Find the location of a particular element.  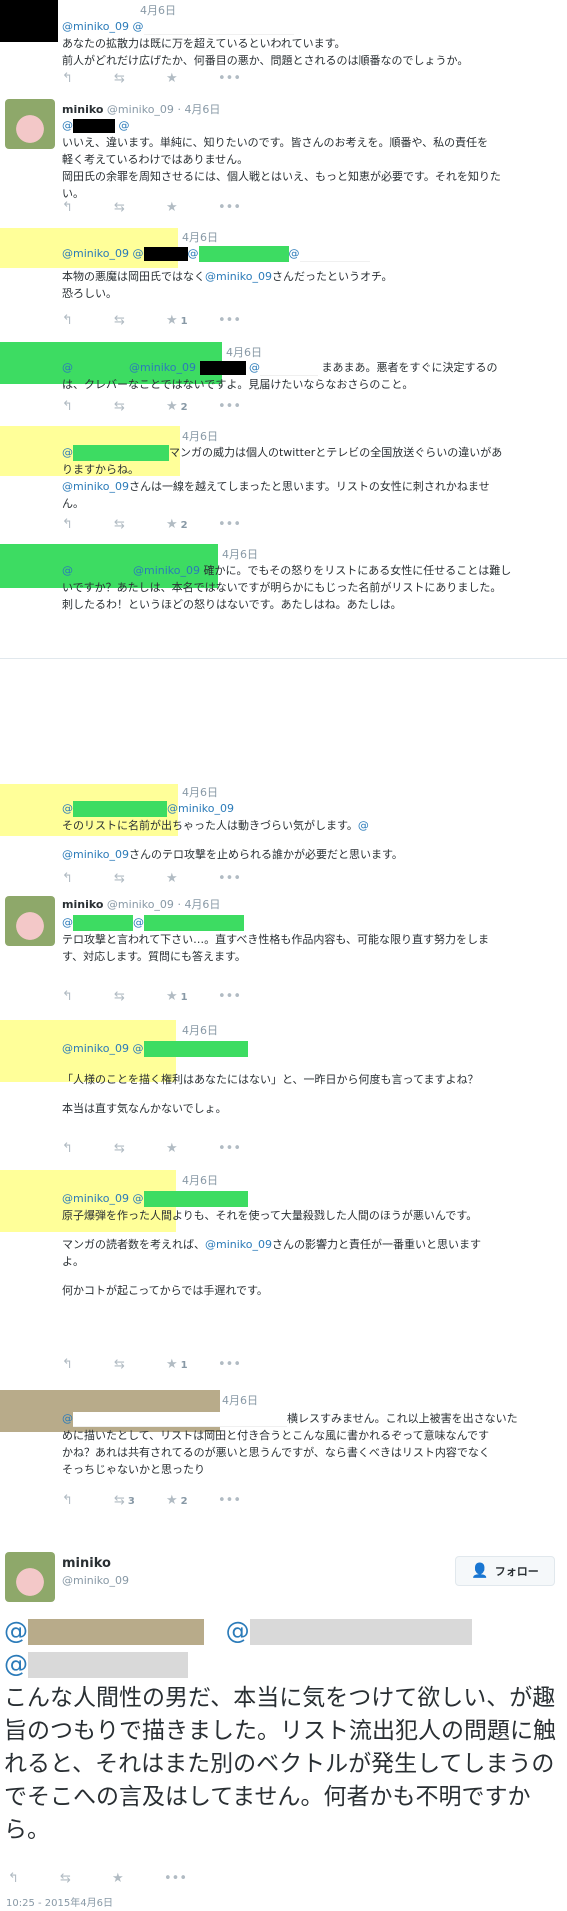

tweet-header: miniko @miniko_09 · 4月6日 is located at coordinates (141, 109).